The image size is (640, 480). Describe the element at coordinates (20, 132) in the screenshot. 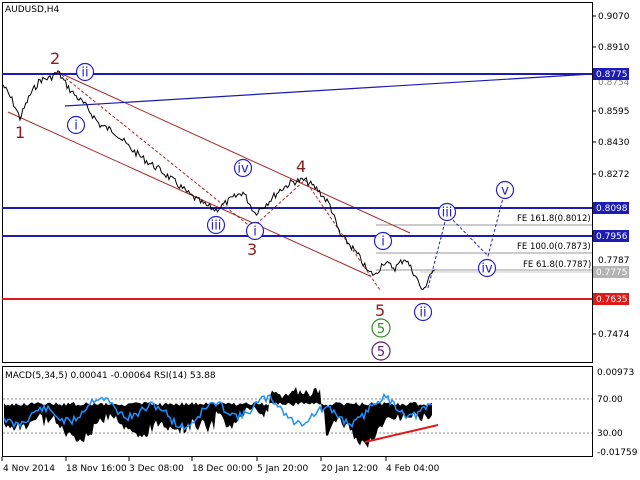

I see `wave-label-1: 1` at that location.